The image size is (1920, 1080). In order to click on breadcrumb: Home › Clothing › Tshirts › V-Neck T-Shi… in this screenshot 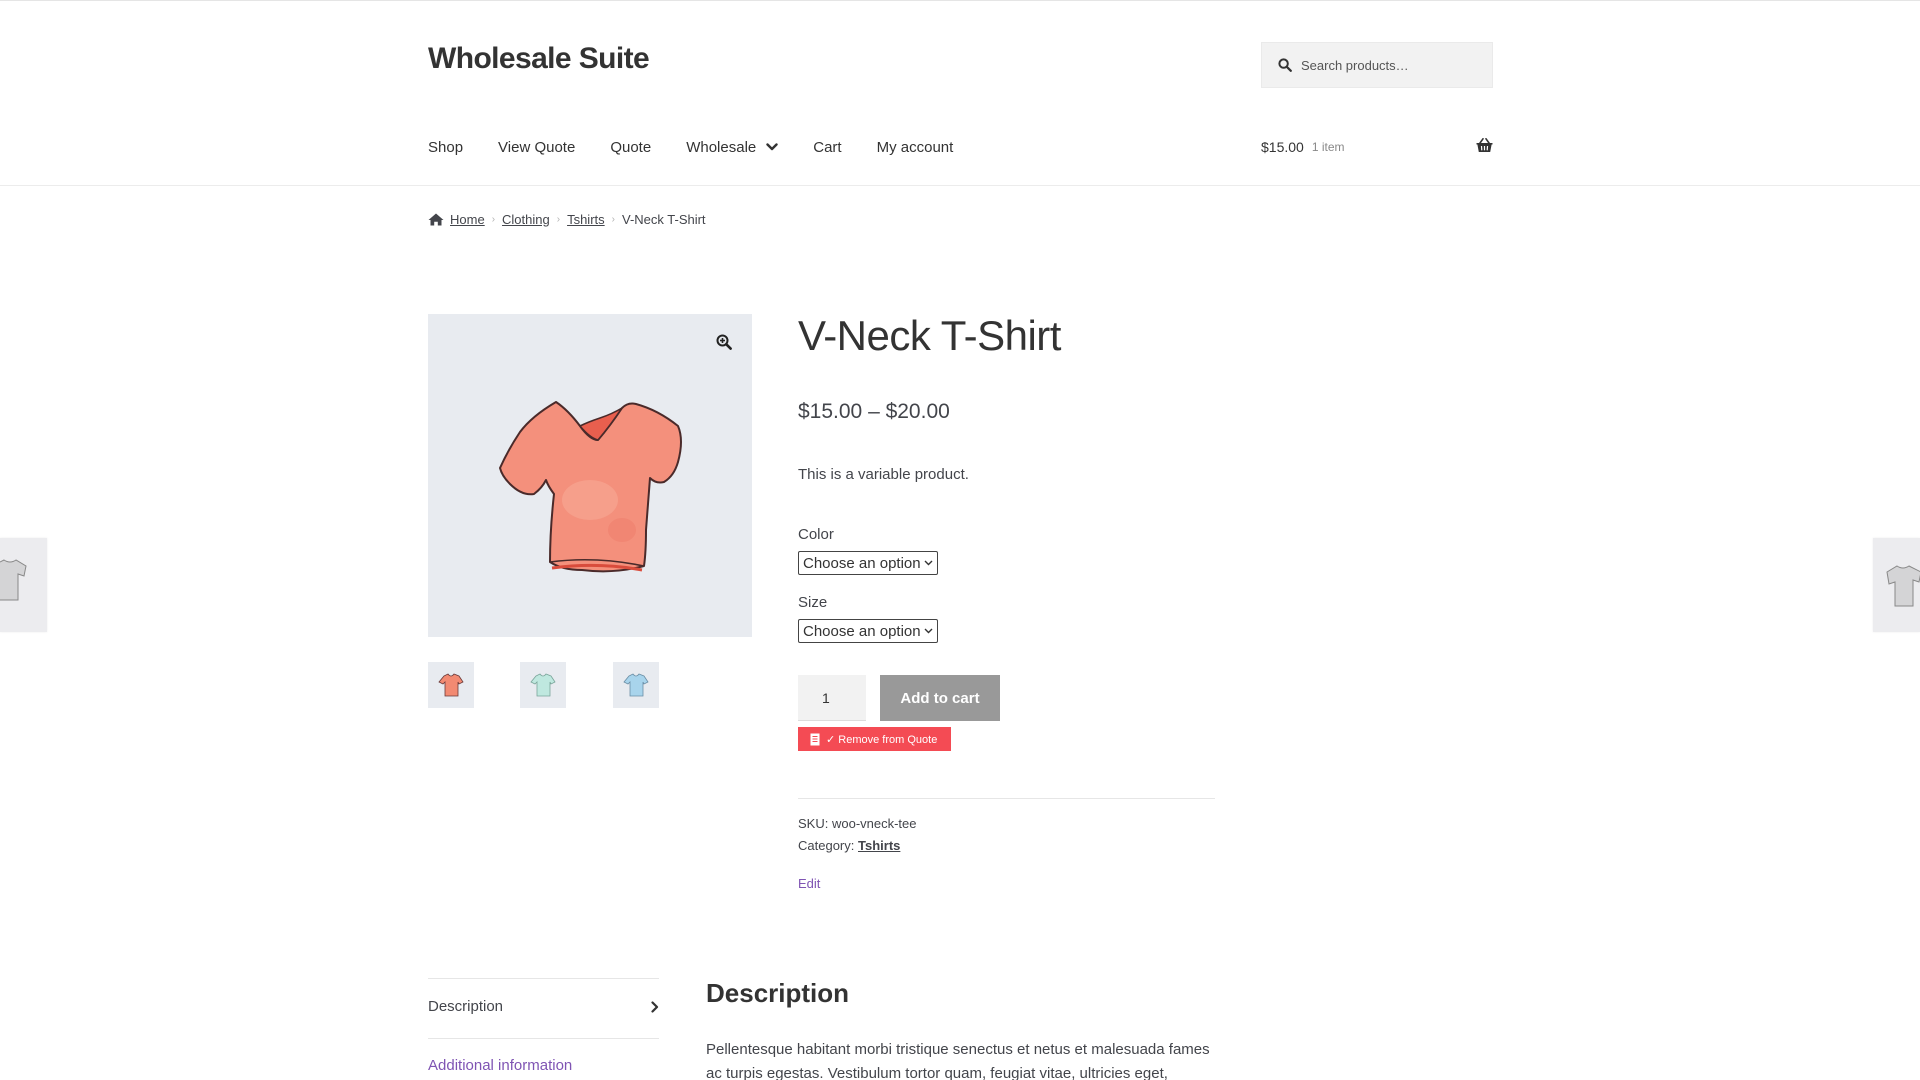, I will do `click(567, 219)`.